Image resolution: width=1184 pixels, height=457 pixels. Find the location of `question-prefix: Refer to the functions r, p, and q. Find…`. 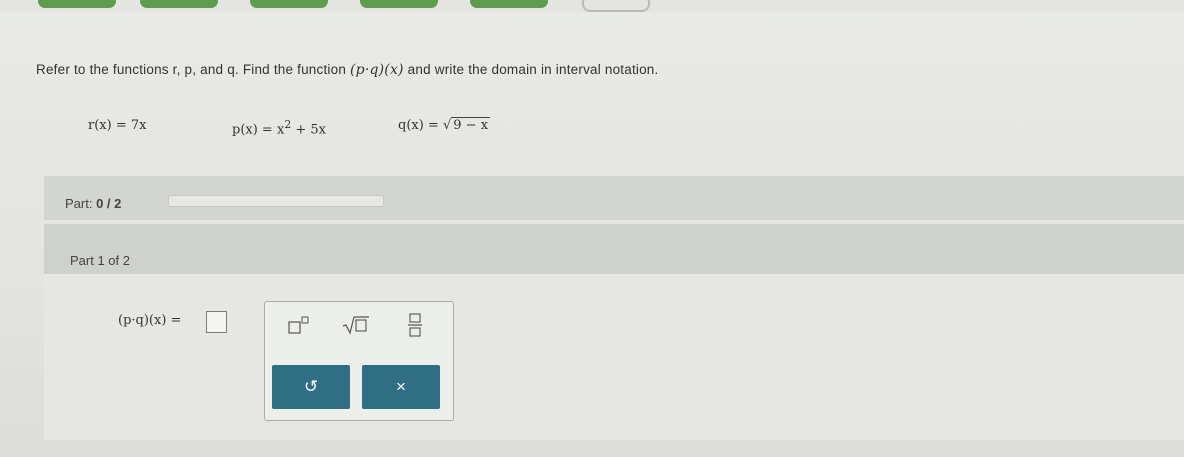

question-prefix: Refer to the functions r, p, and q. Find… is located at coordinates (191, 69).